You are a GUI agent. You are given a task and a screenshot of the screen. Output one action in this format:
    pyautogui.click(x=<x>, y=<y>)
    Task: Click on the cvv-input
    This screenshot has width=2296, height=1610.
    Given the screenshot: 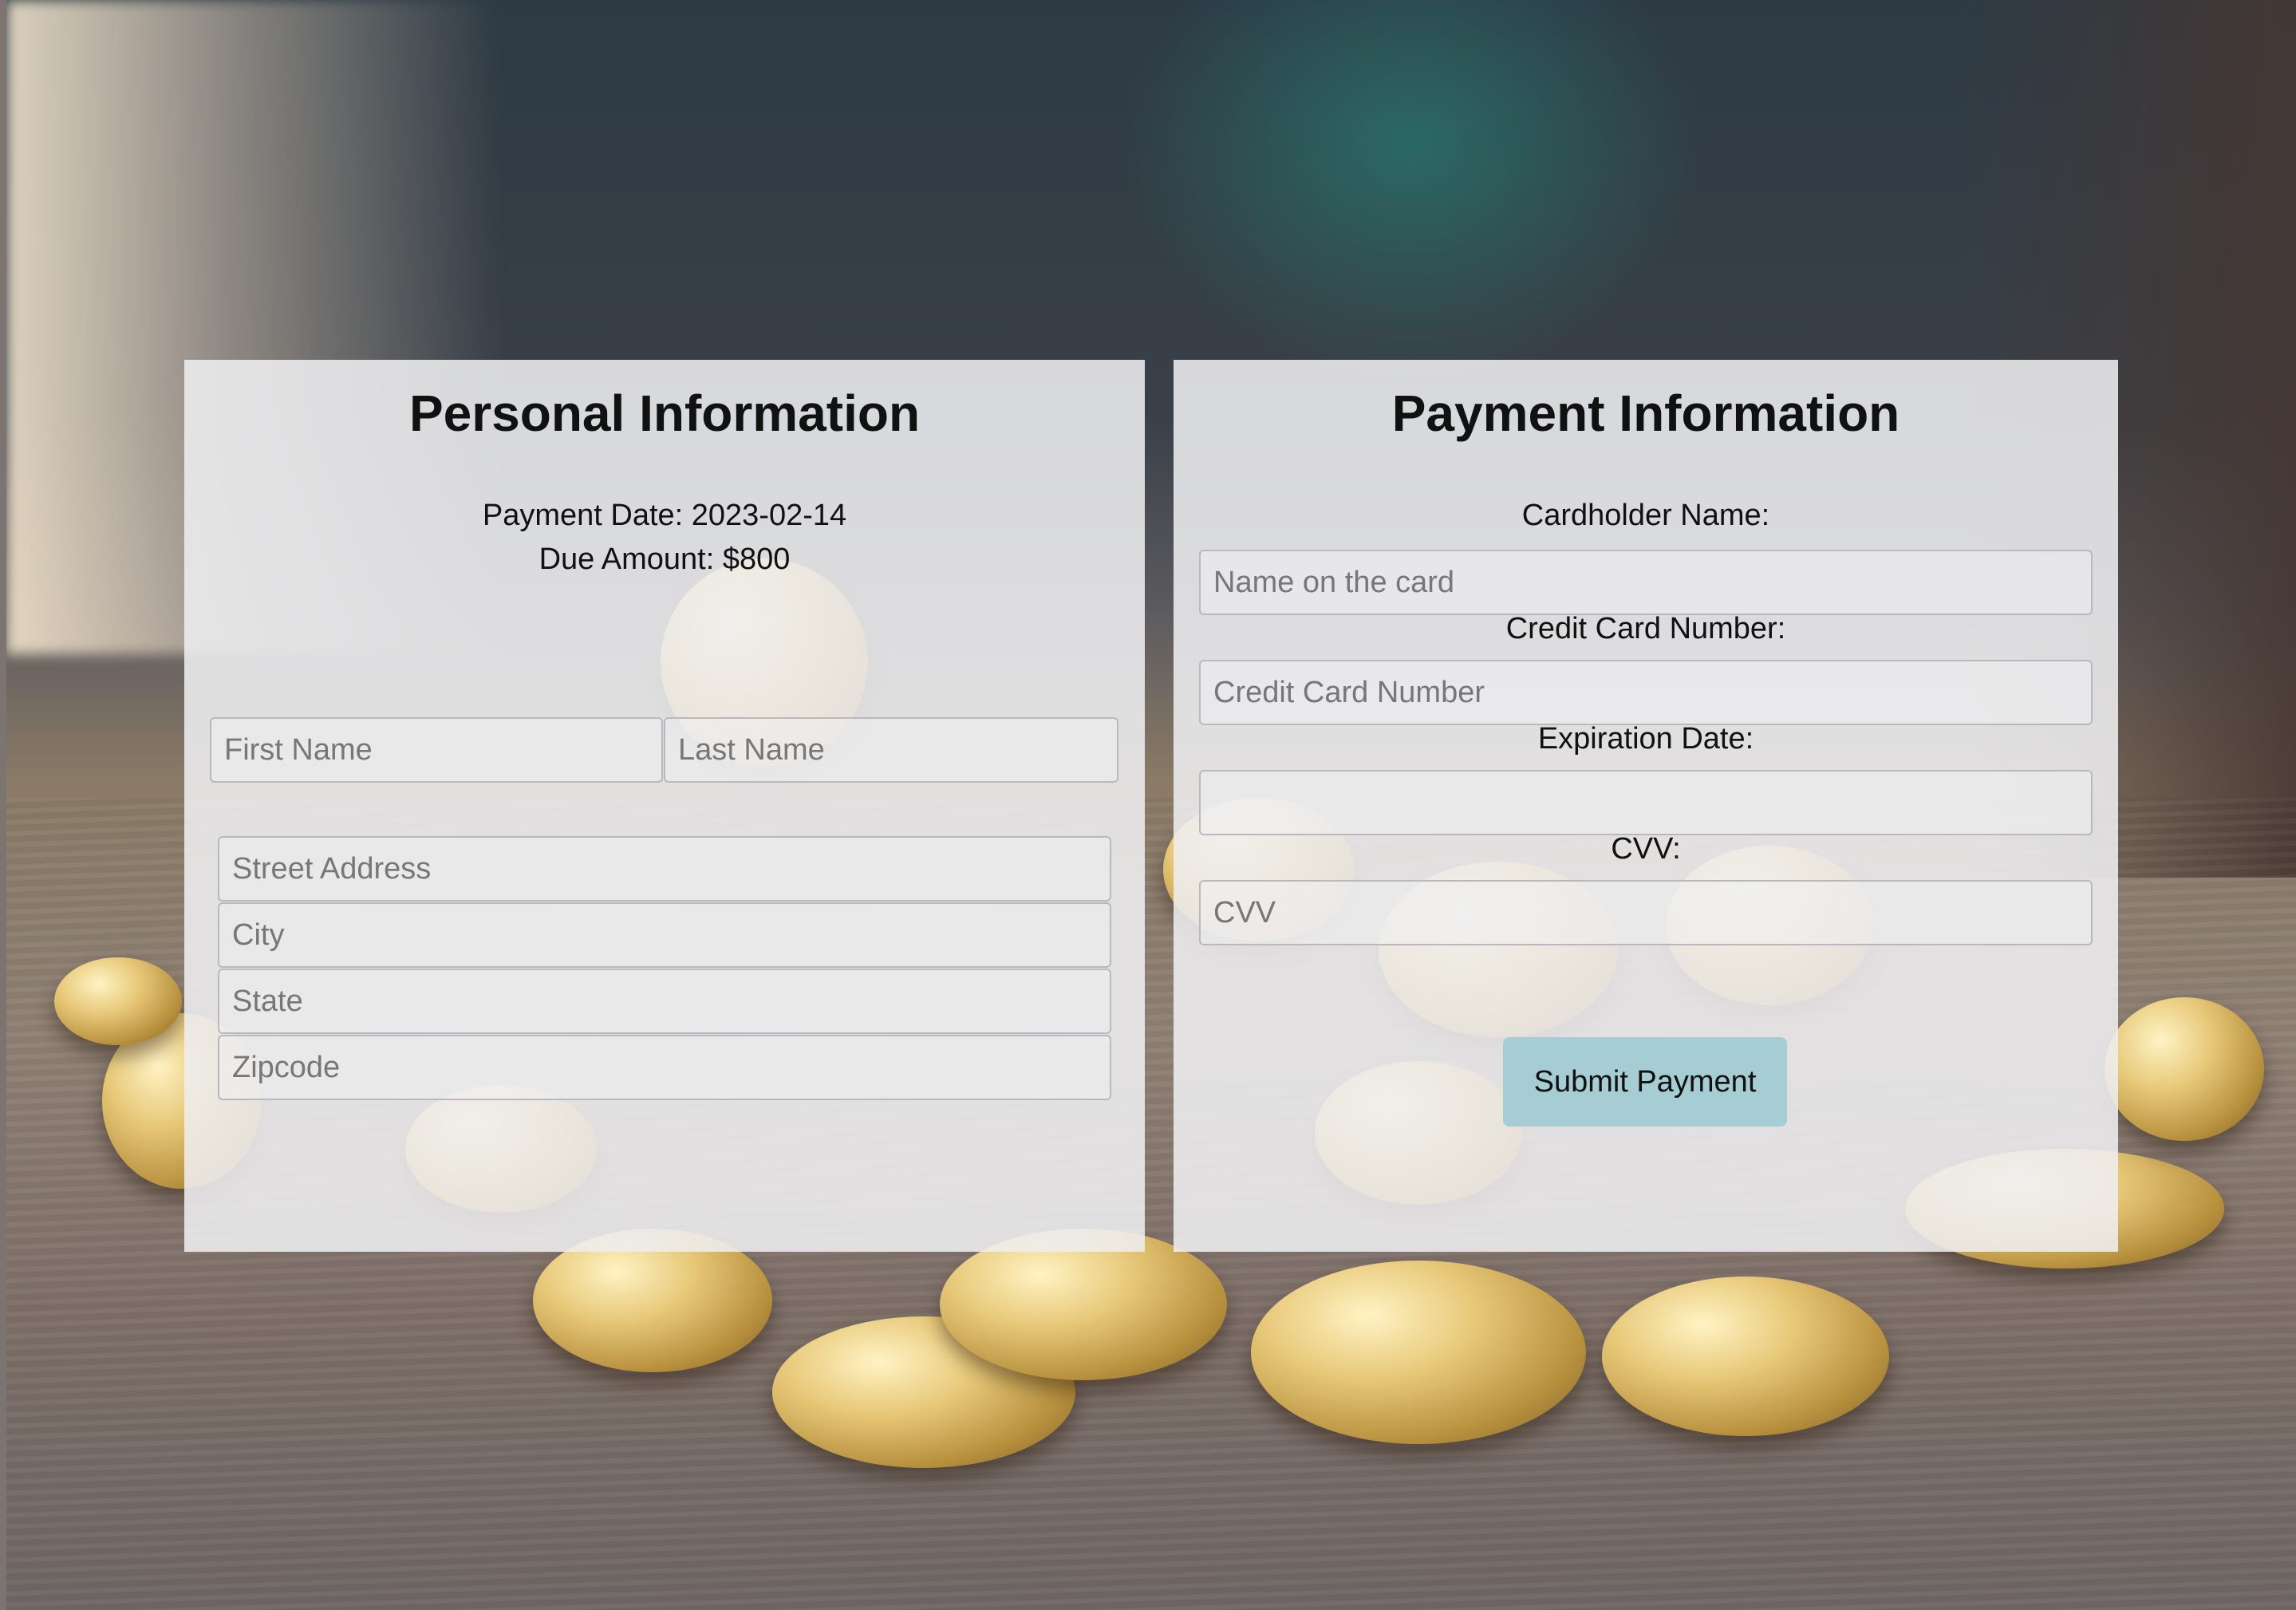 What is the action you would take?
    pyautogui.click(x=1646, y=912)
    